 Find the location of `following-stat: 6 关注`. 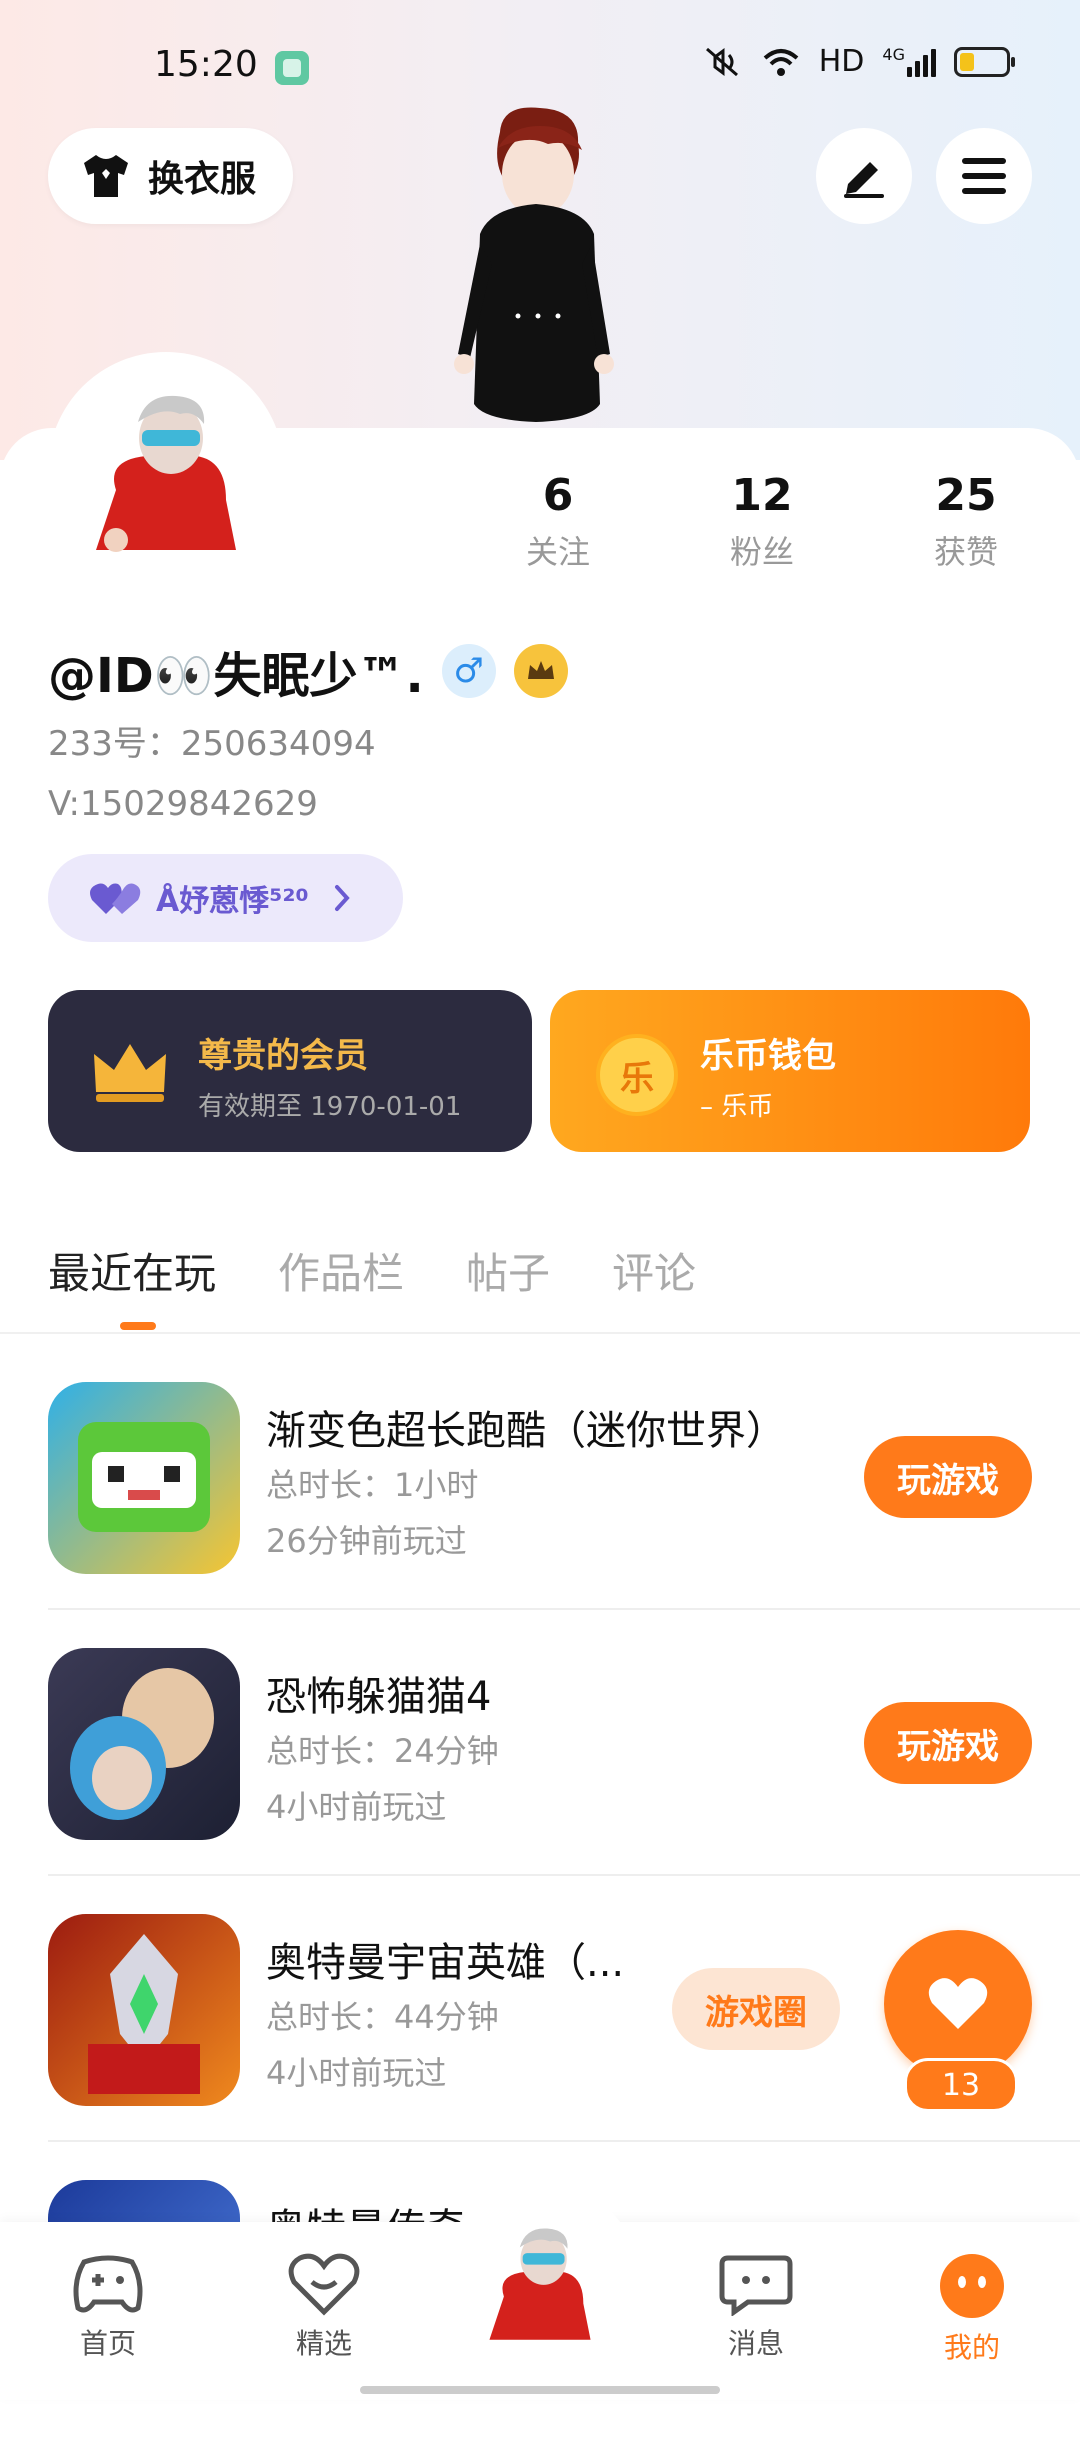

following-stat: 6 关注 is located at coordinates (558, 521).